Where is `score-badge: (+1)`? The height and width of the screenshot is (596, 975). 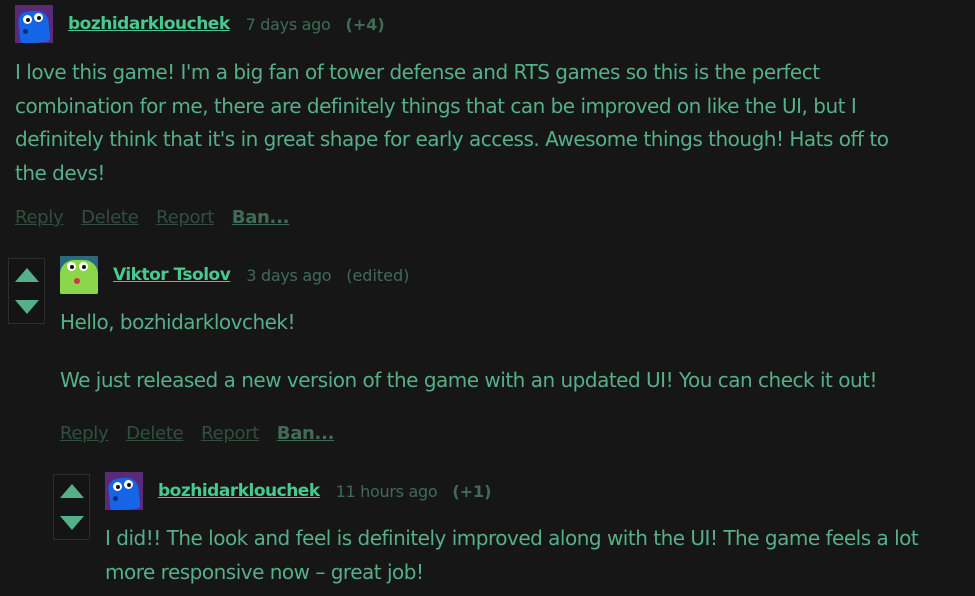 score-badge: (+1) is located at coordinates (472, 491).